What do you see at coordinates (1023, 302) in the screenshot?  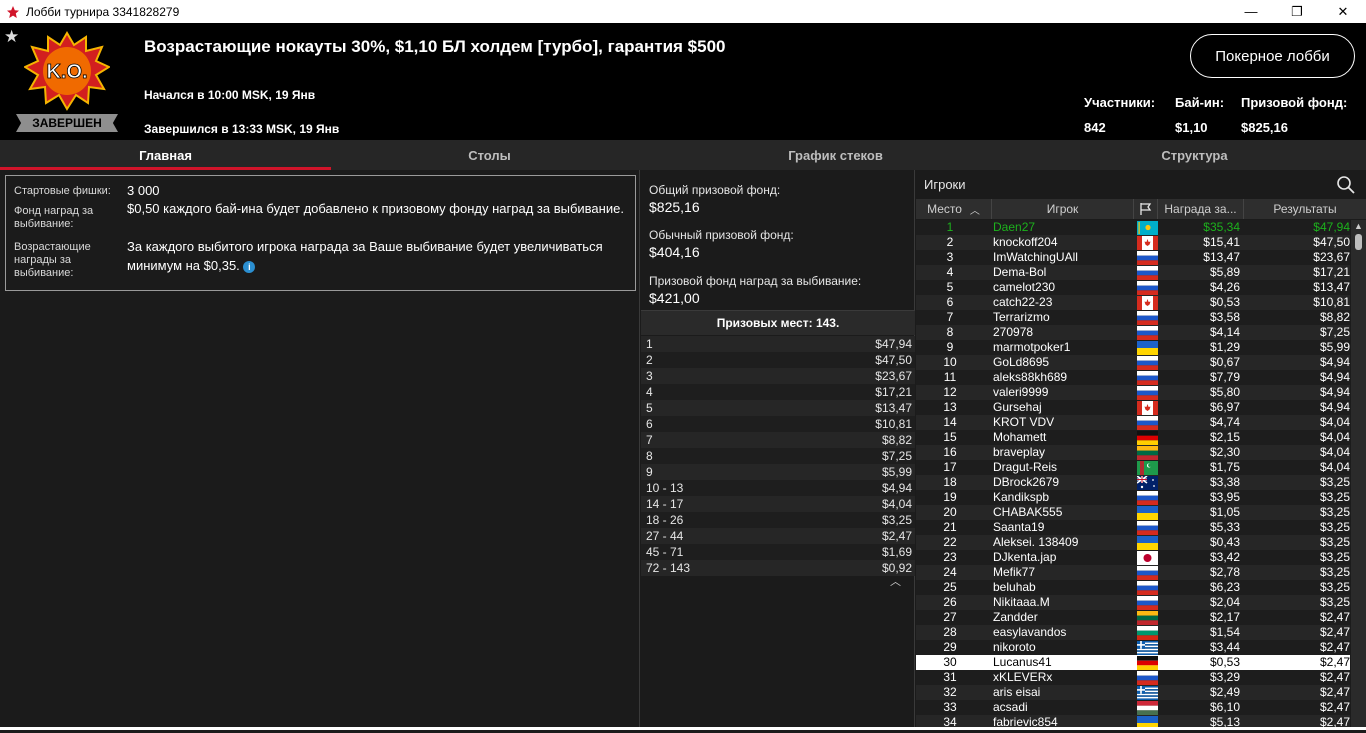 I see `player-name: catch22-23` at bounding box center [1023, 302].